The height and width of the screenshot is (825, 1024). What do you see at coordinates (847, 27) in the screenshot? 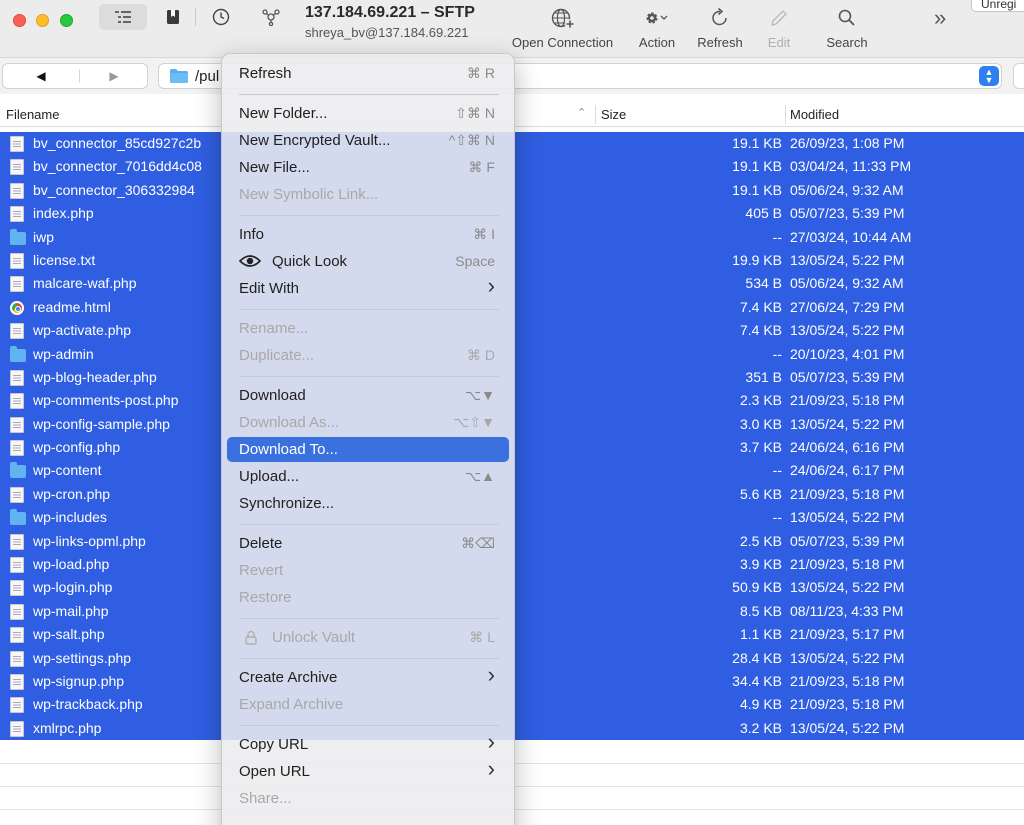
I see `search-button: Search` at bounding box center [847, 27].